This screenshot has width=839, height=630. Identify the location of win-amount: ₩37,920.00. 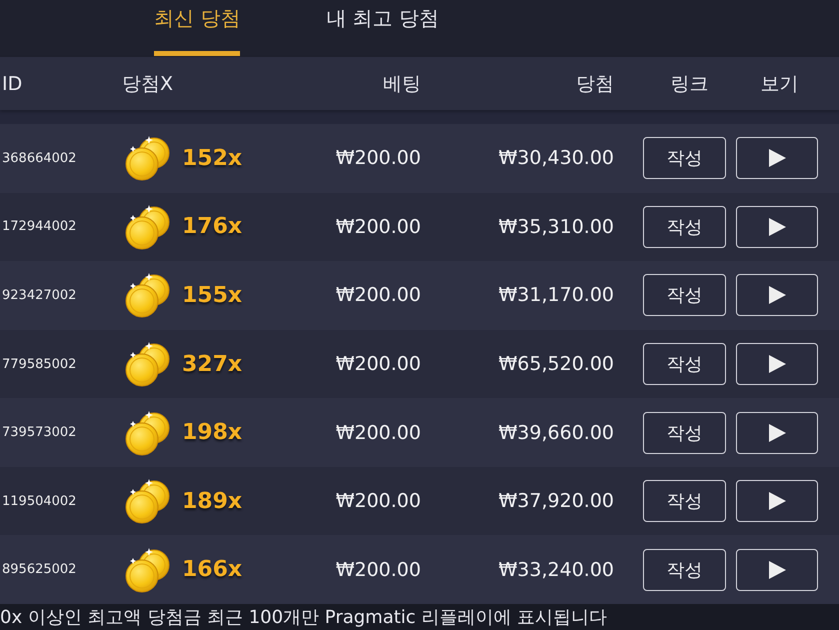
(556, 501).